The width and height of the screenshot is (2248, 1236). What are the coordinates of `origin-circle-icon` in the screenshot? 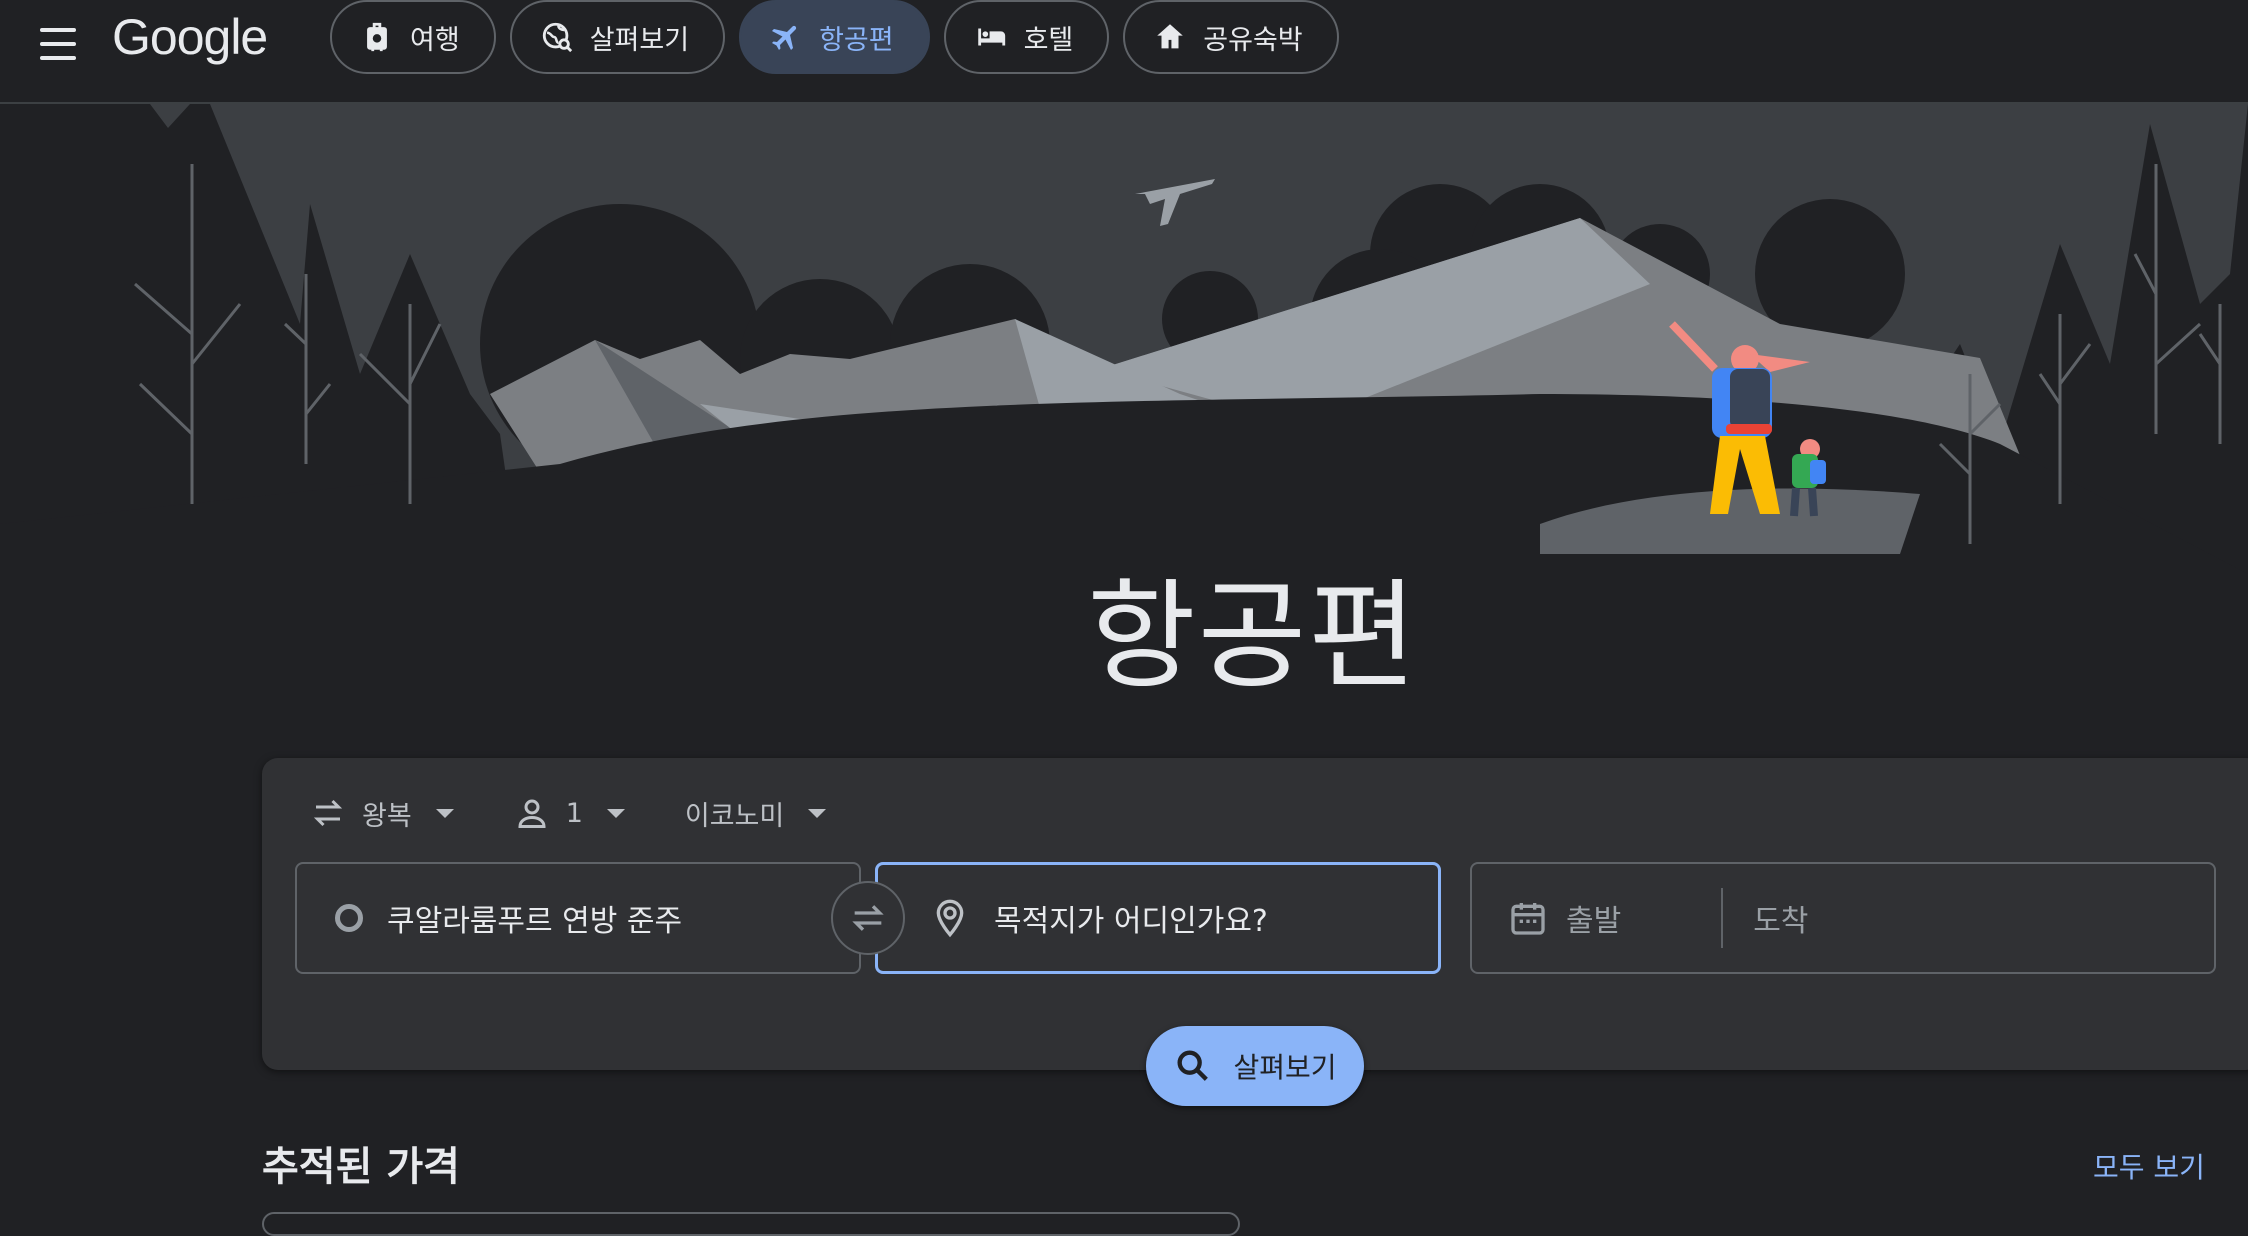 It's located at (349, 918).